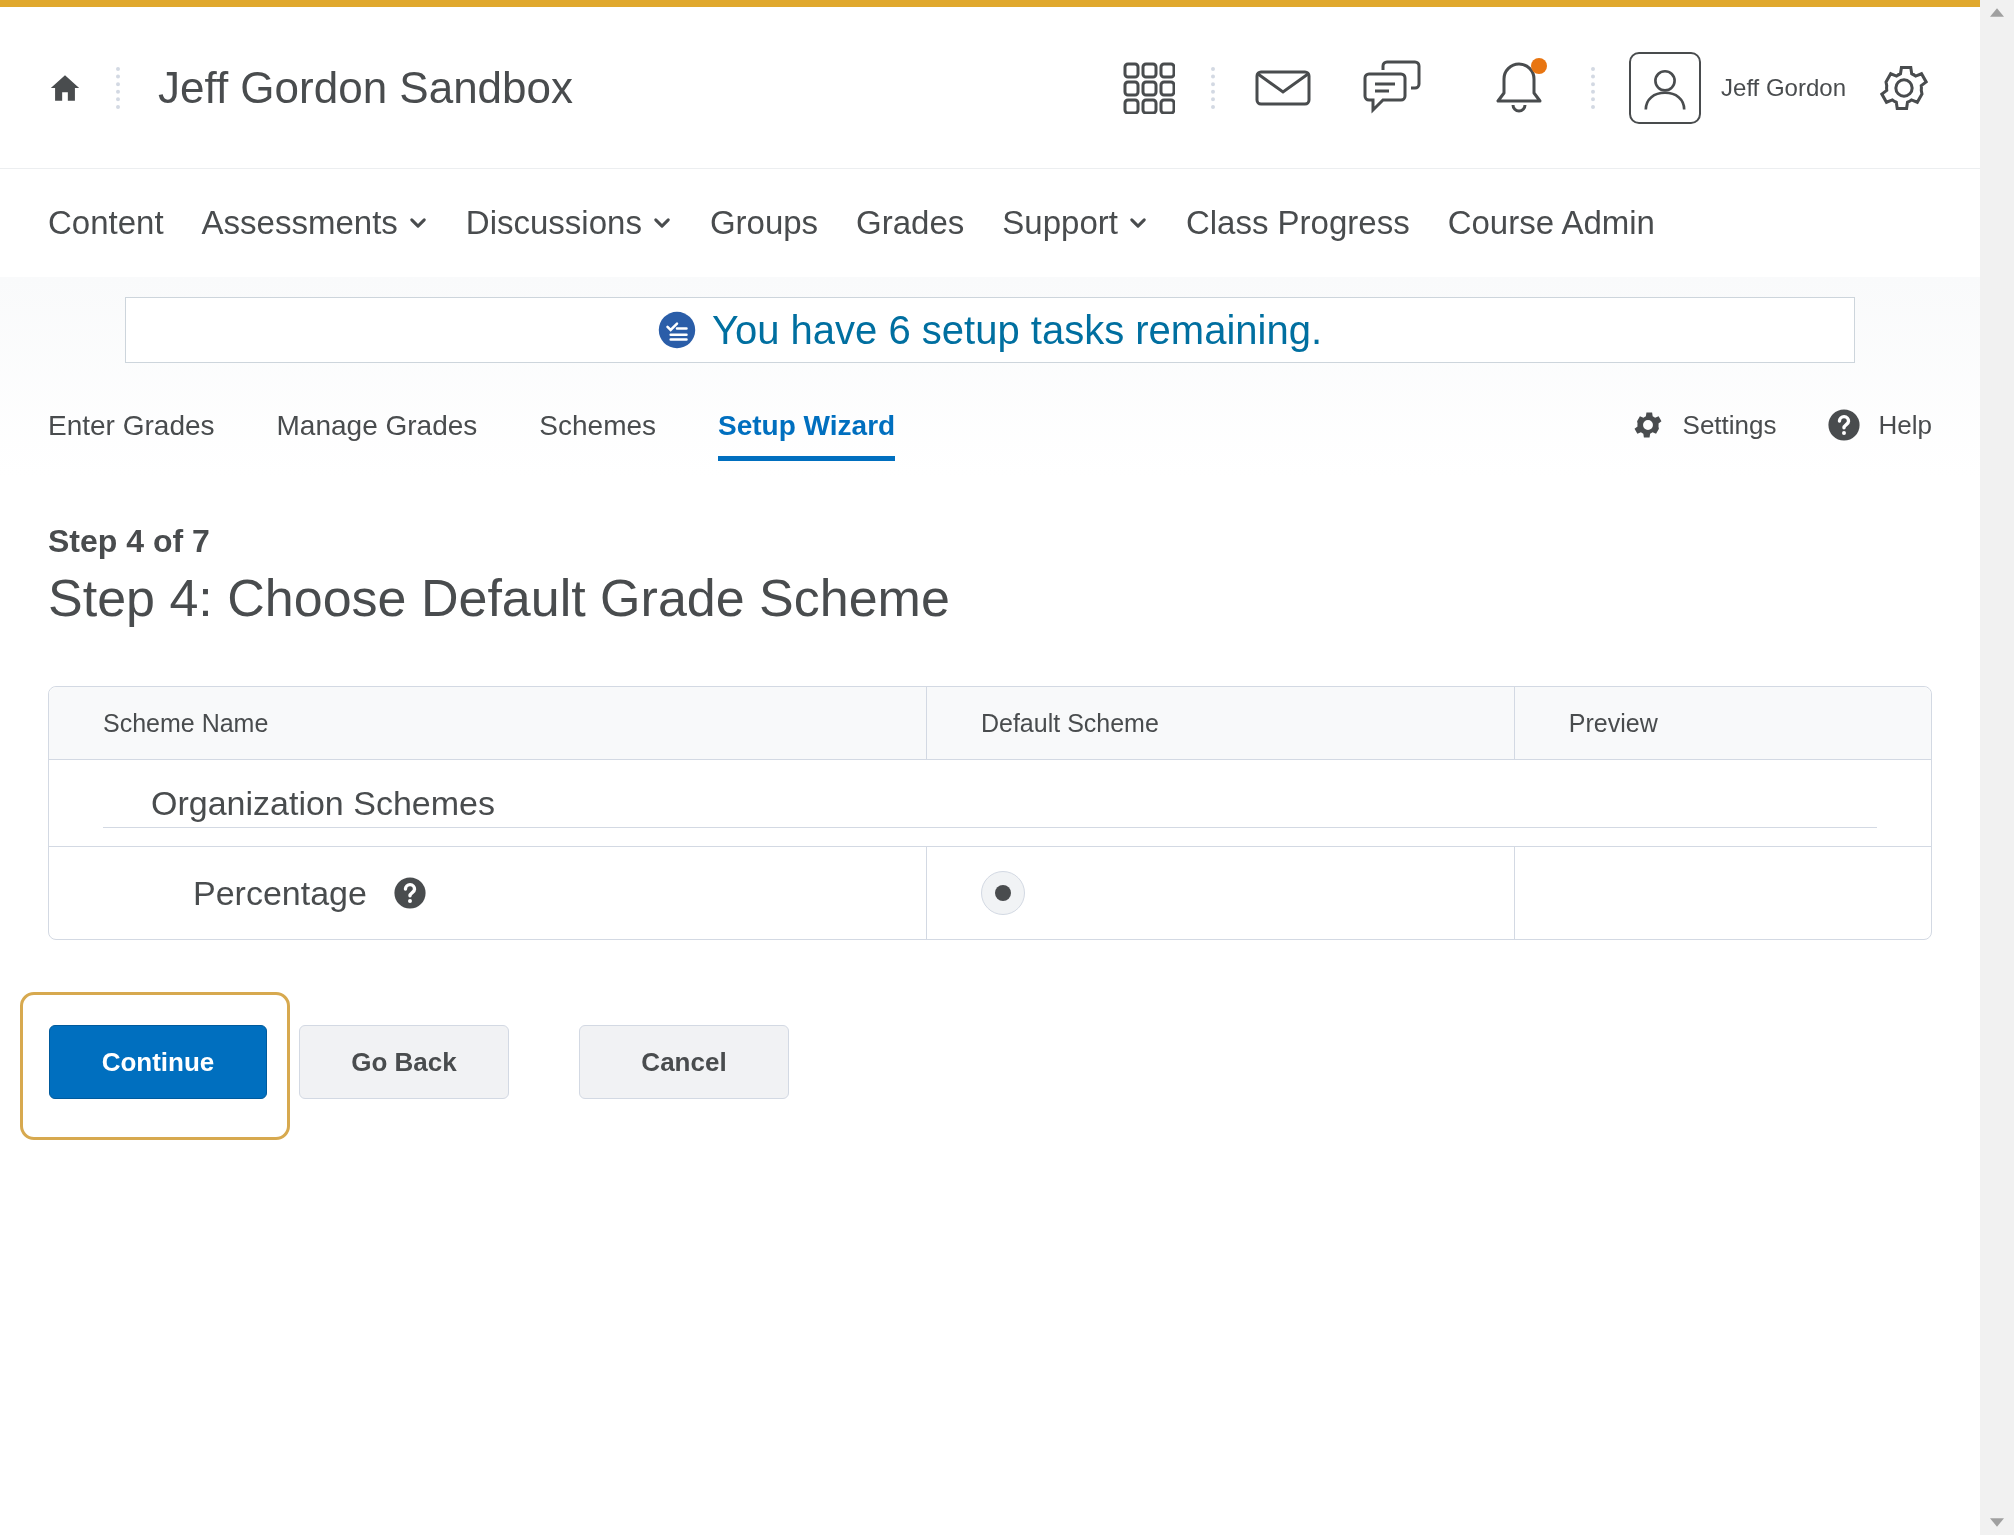  What do you see at coordinates (366, 87) in the screenshot?
I see `course-title: Jeff Gordon Sandbox` at bounding box center [366, 87].